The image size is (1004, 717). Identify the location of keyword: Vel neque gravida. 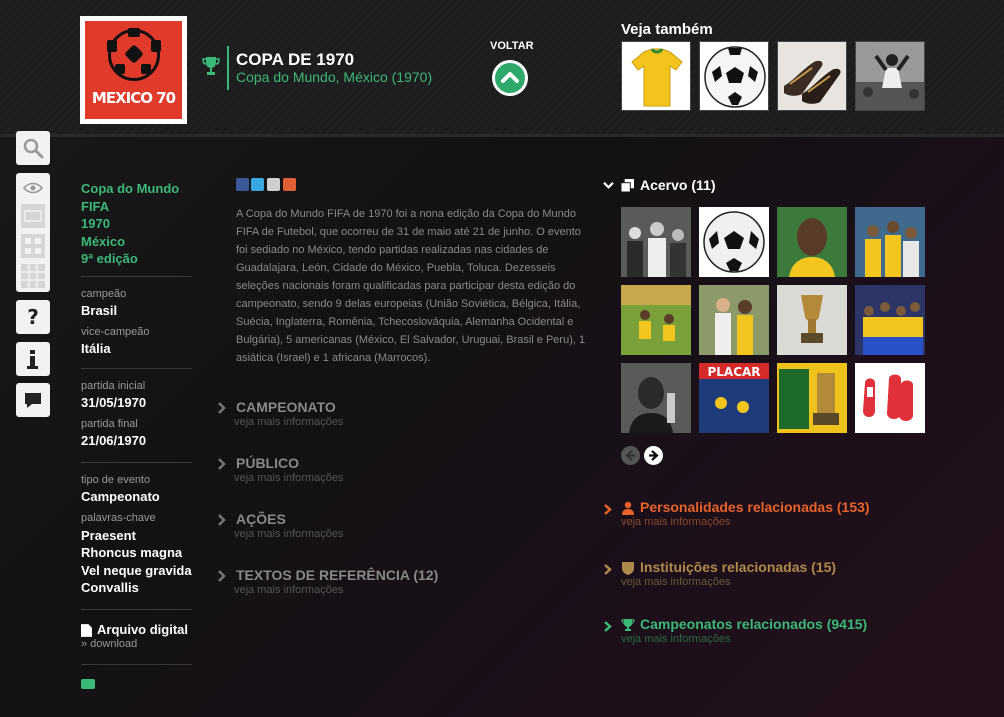
(136, 571).